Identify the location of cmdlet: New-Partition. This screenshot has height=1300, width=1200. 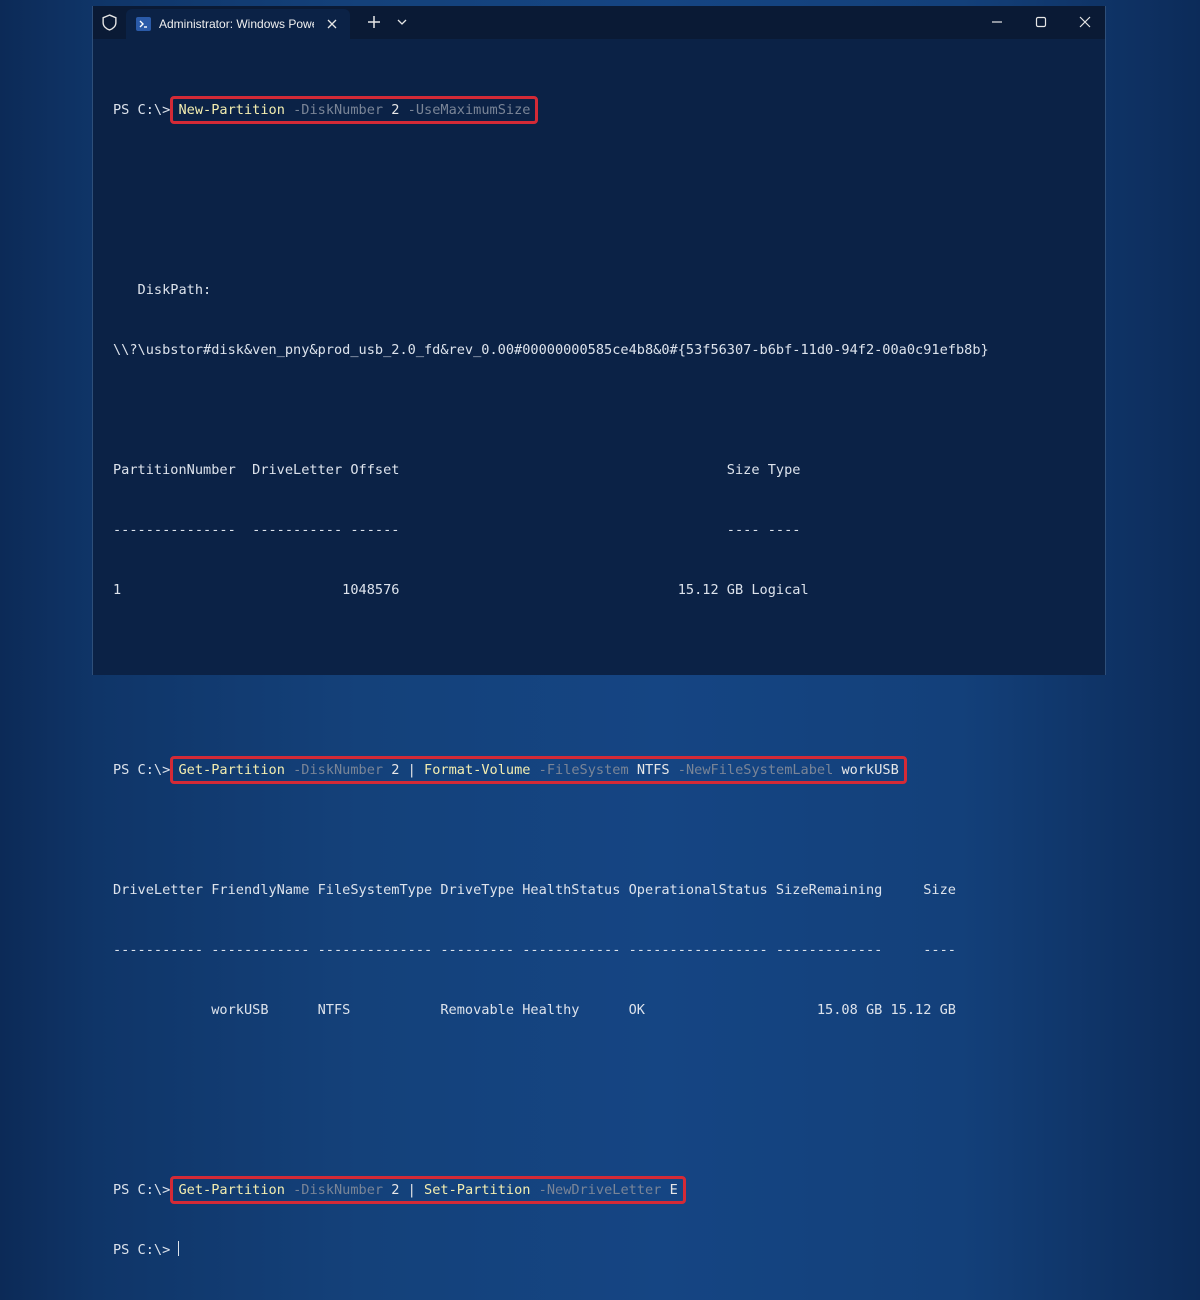
(231, 110).